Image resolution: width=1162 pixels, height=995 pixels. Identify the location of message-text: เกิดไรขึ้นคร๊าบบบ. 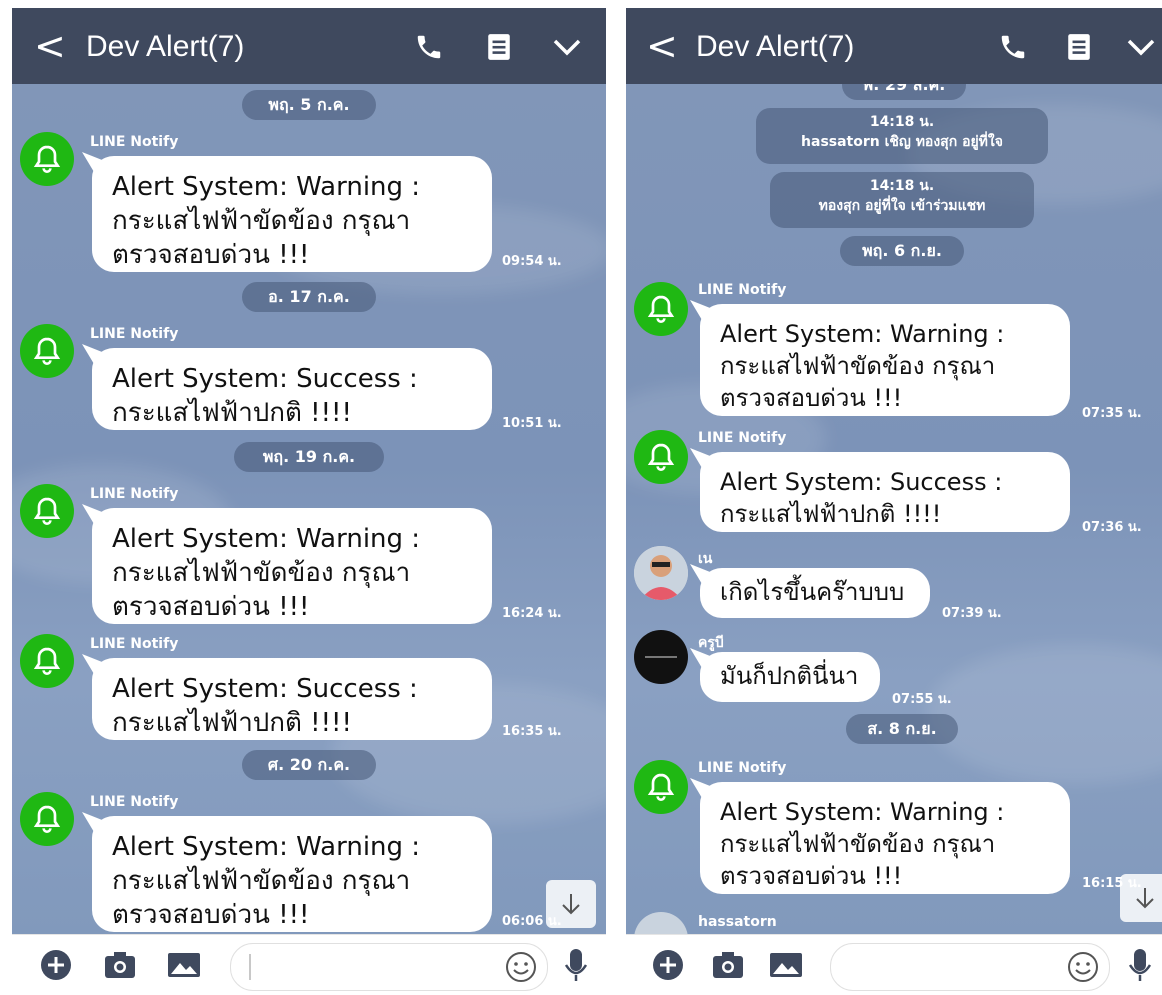
(812, 592).